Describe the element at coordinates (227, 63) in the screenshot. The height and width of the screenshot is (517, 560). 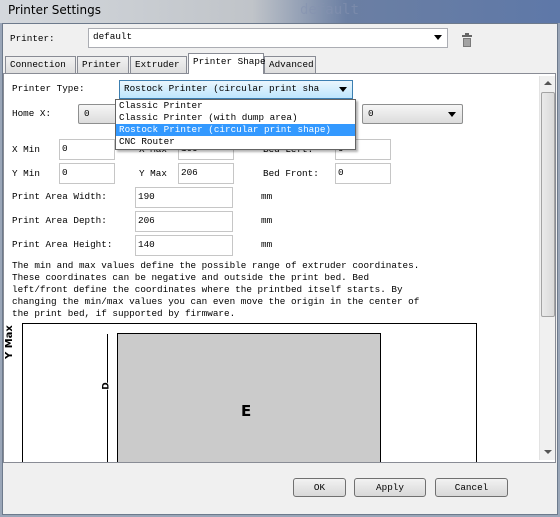
I see `tab-printer-shape: Printer Shape` at that location.